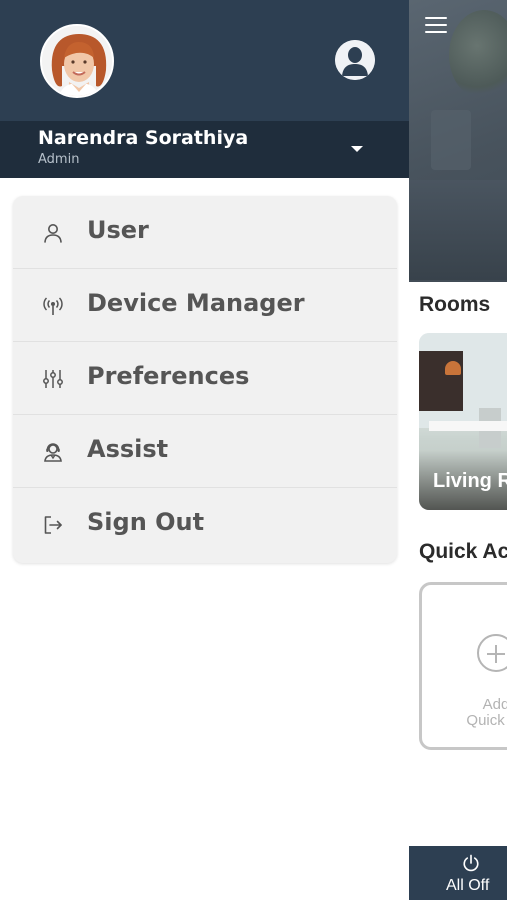 The width and height of the screenshot is (507, 900). What do you see at coordinates (441, 381) in the screenshot?
I see `wall-art` at bounding box center [441, 381].